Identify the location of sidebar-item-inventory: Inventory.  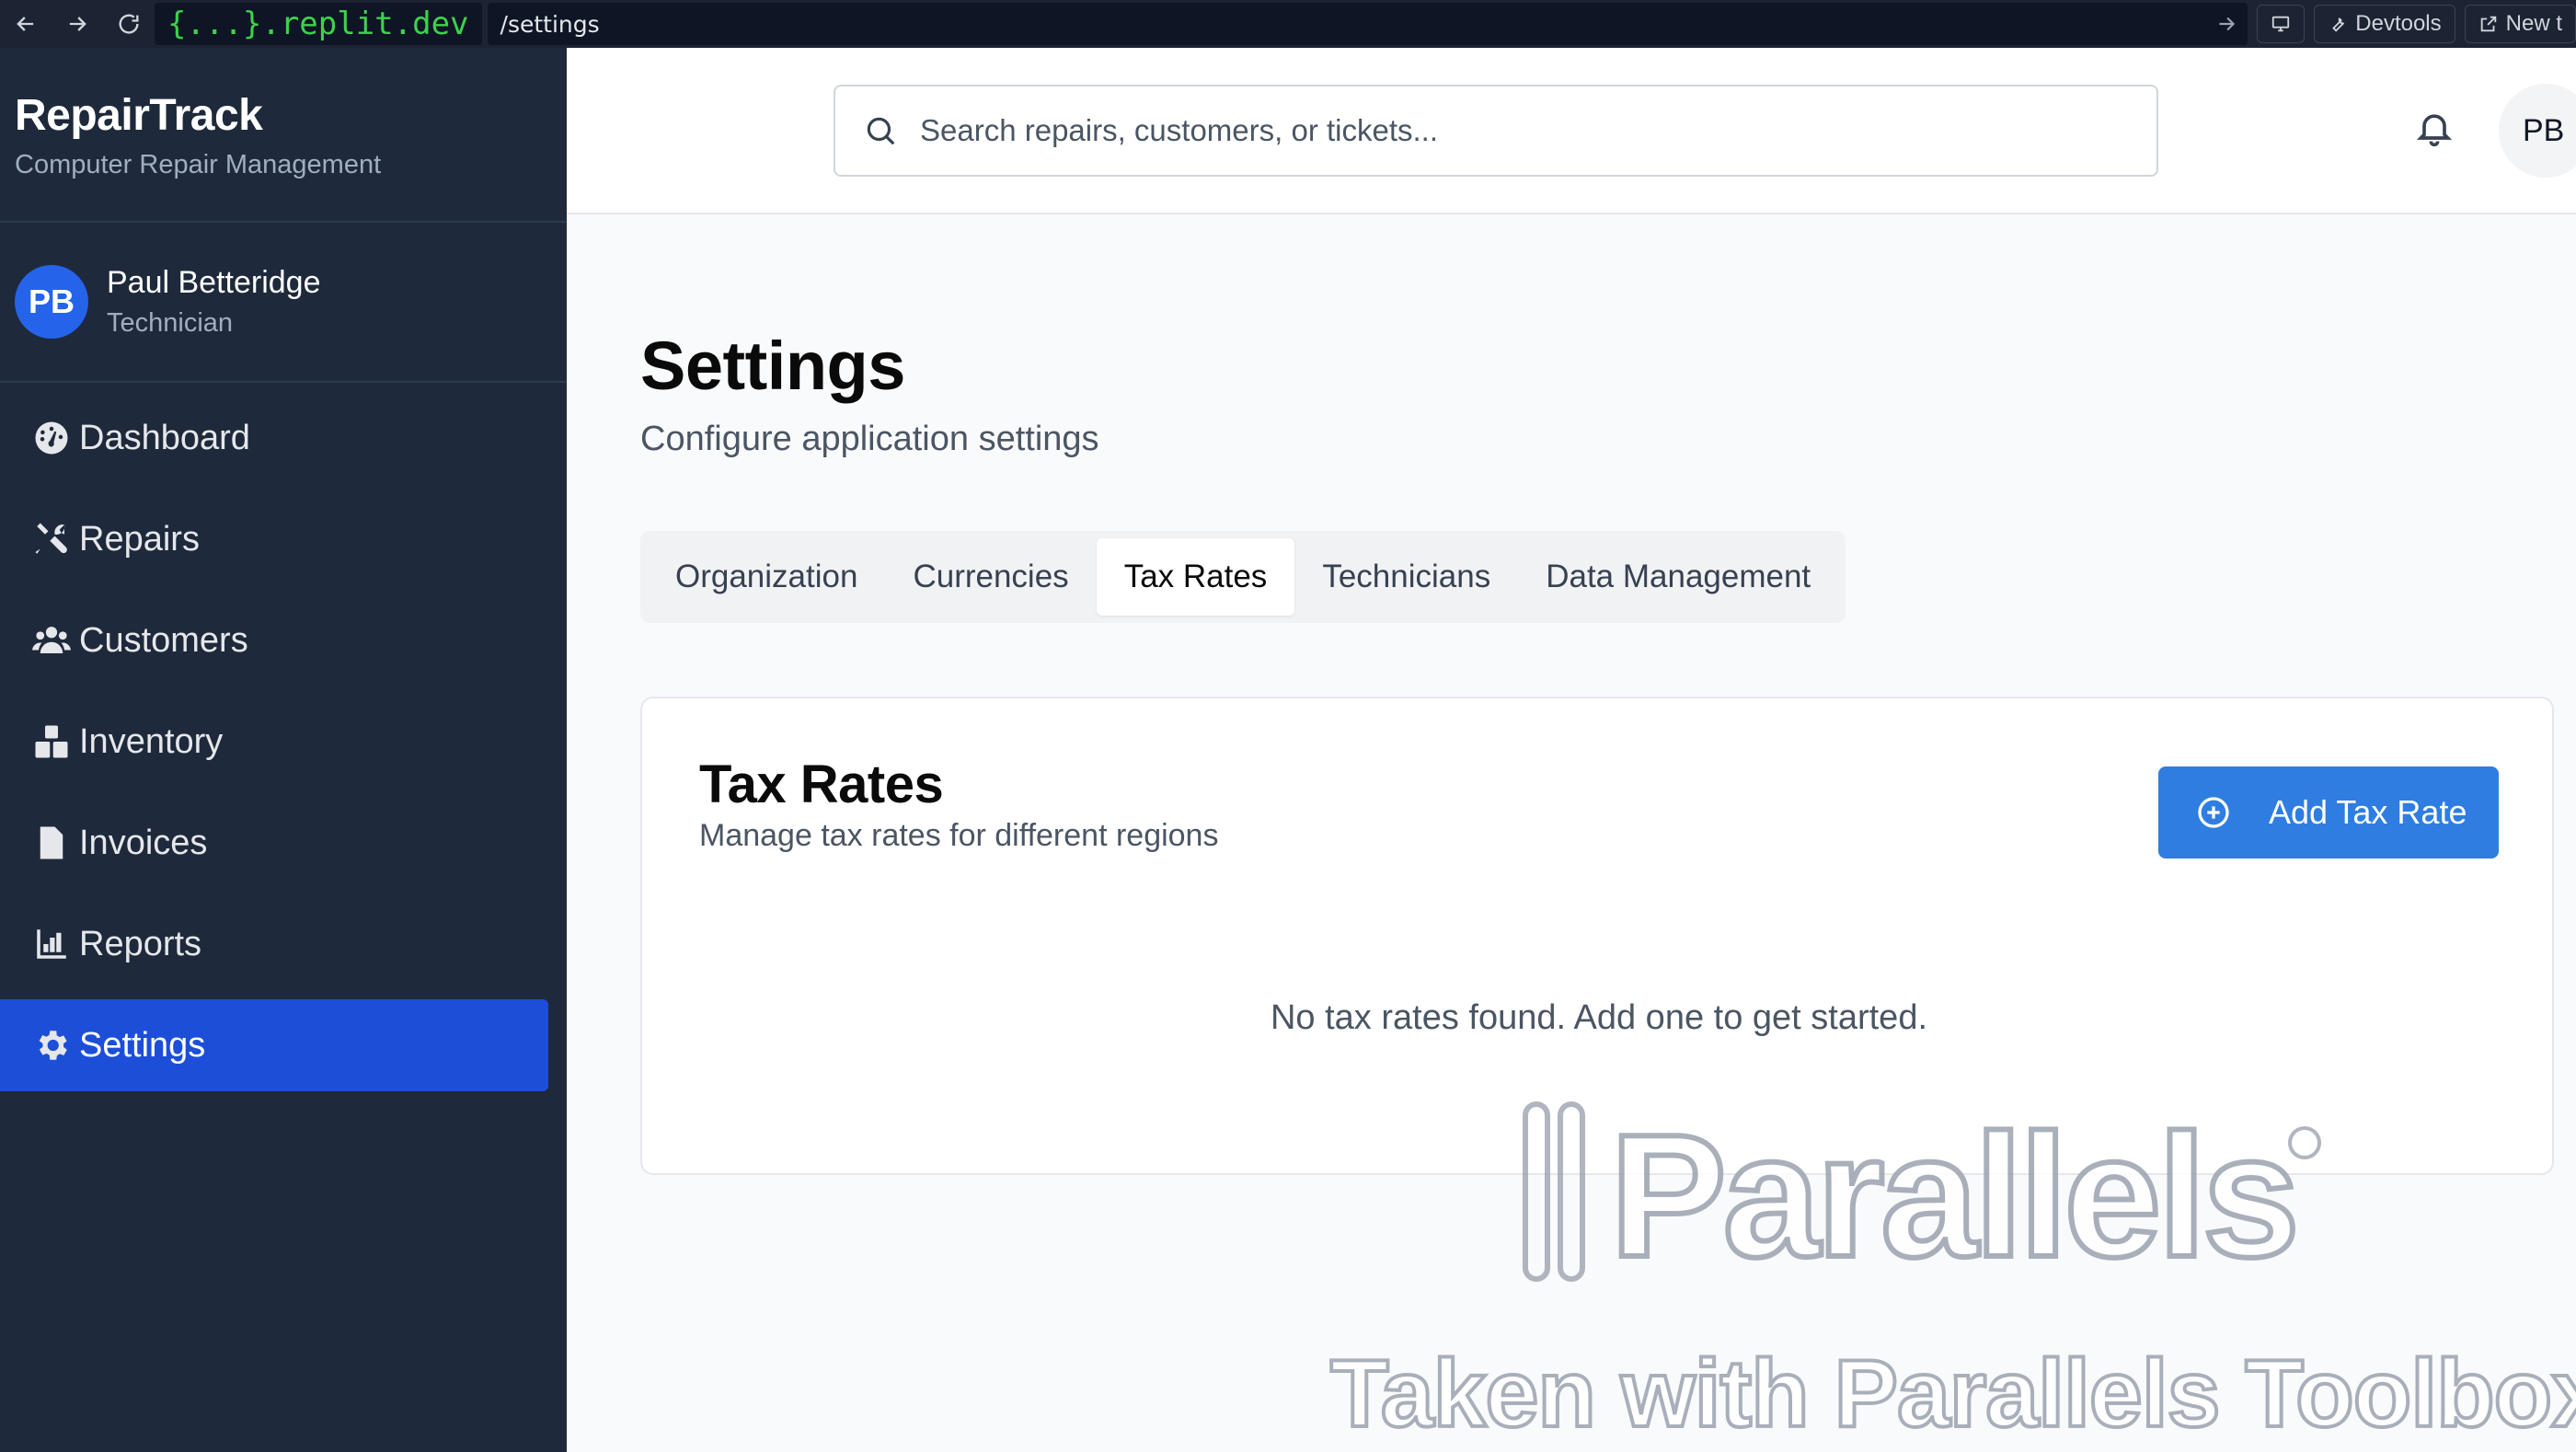
(274, 742).